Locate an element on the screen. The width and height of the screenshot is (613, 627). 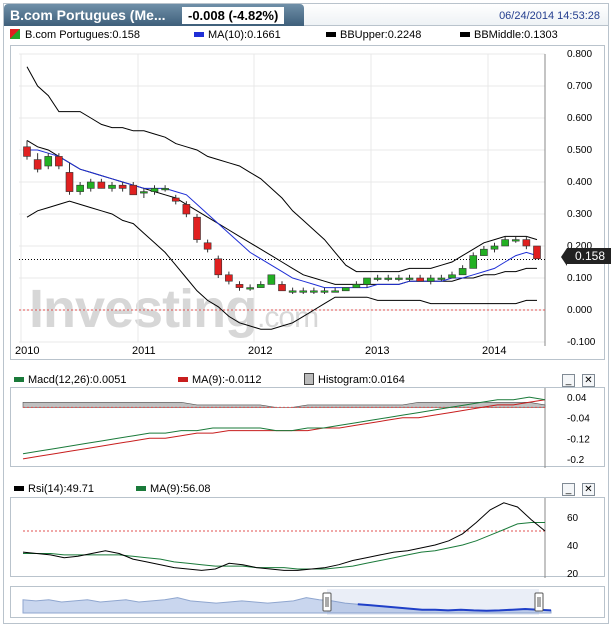
navigator-left-handle is located at coordinates (327, 602).